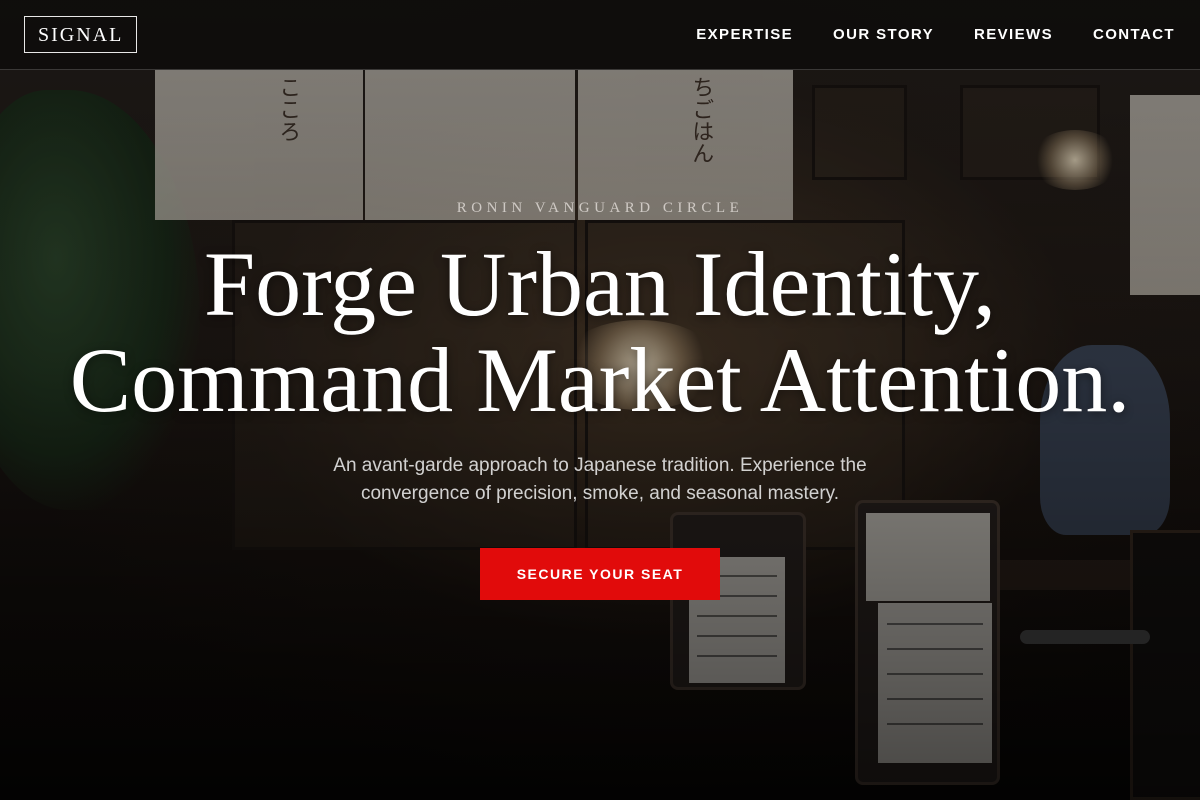 The height and width of the screenshot is (800, 1200). What do you see at coordinates (600, 284) in the screenshot?
I see `hero-headline-line-1: Forge Urban Identity,` at bounding box center [600, 284].